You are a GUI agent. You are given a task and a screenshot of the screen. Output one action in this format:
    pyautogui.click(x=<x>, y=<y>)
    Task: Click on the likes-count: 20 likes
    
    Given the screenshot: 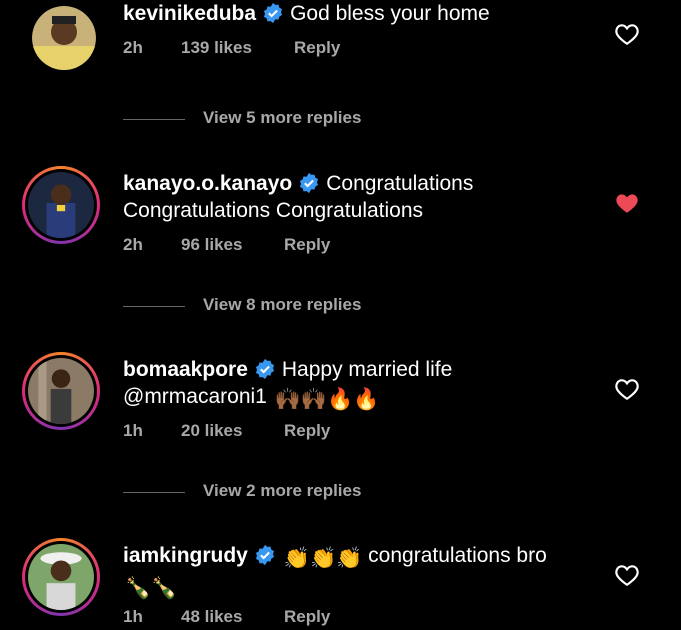 What is the action you would take?
    pyautogui.click(x=211, y=431)
    